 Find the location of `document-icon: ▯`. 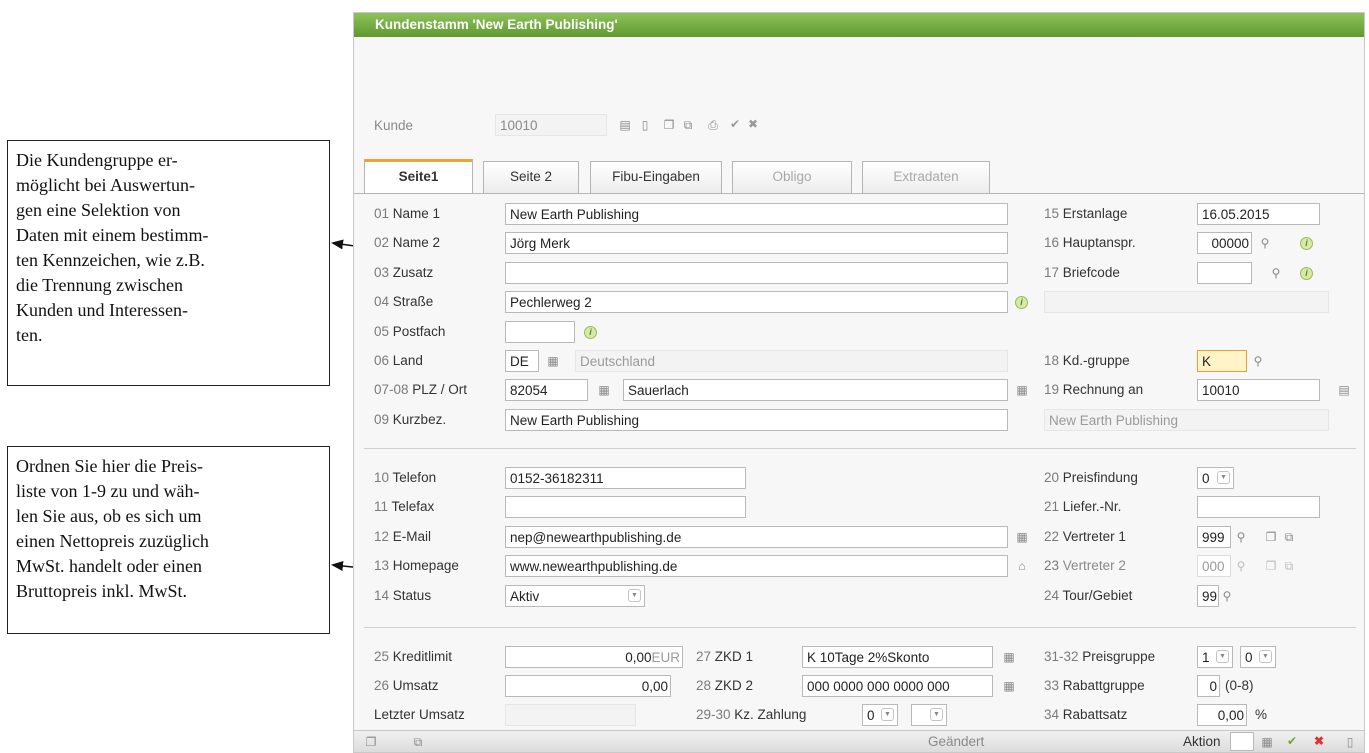

document-icon: ▯ is located at coordinates (645, 125).